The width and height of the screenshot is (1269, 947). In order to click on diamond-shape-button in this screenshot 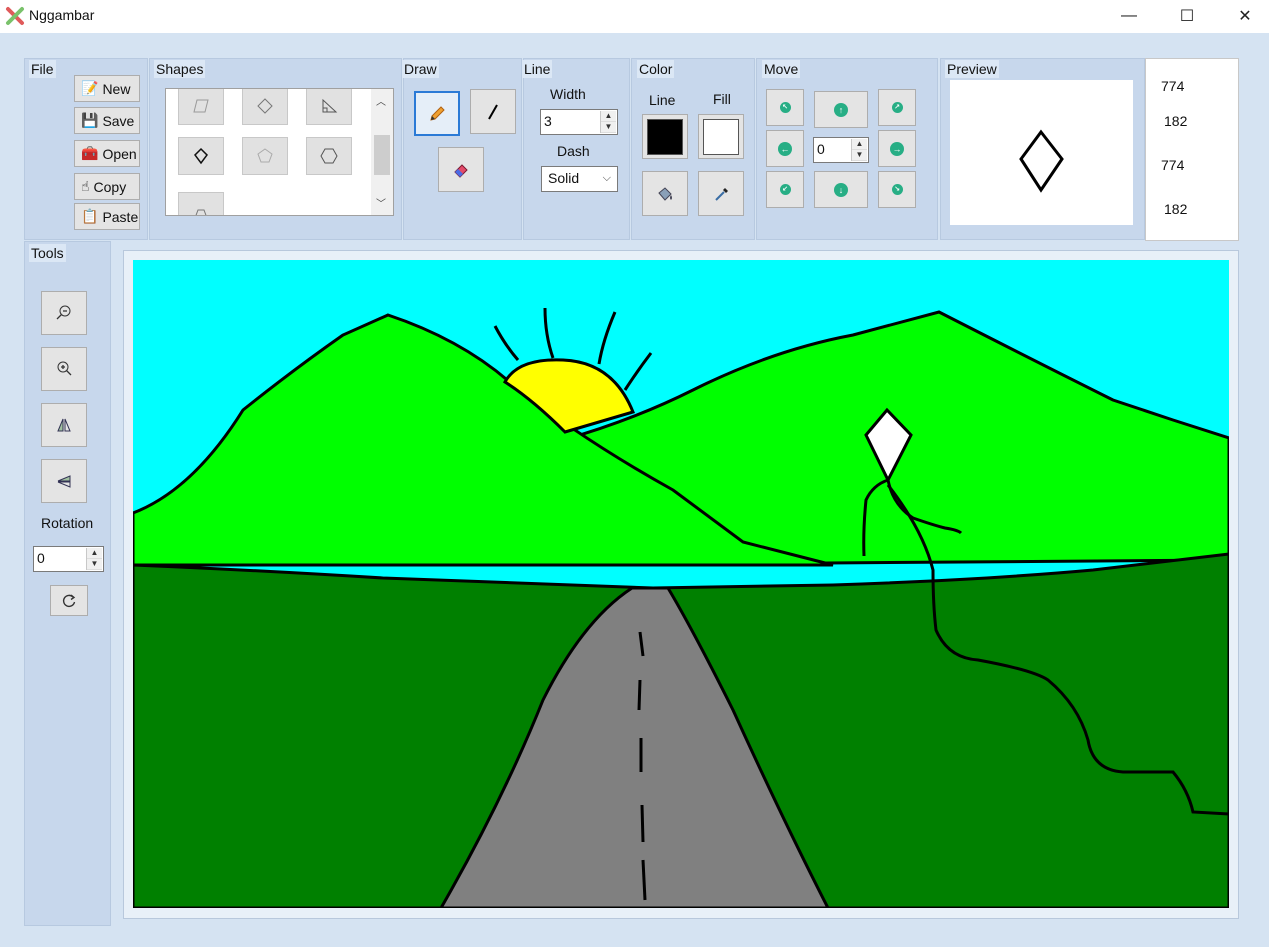, I will do `click(265, 107)`.